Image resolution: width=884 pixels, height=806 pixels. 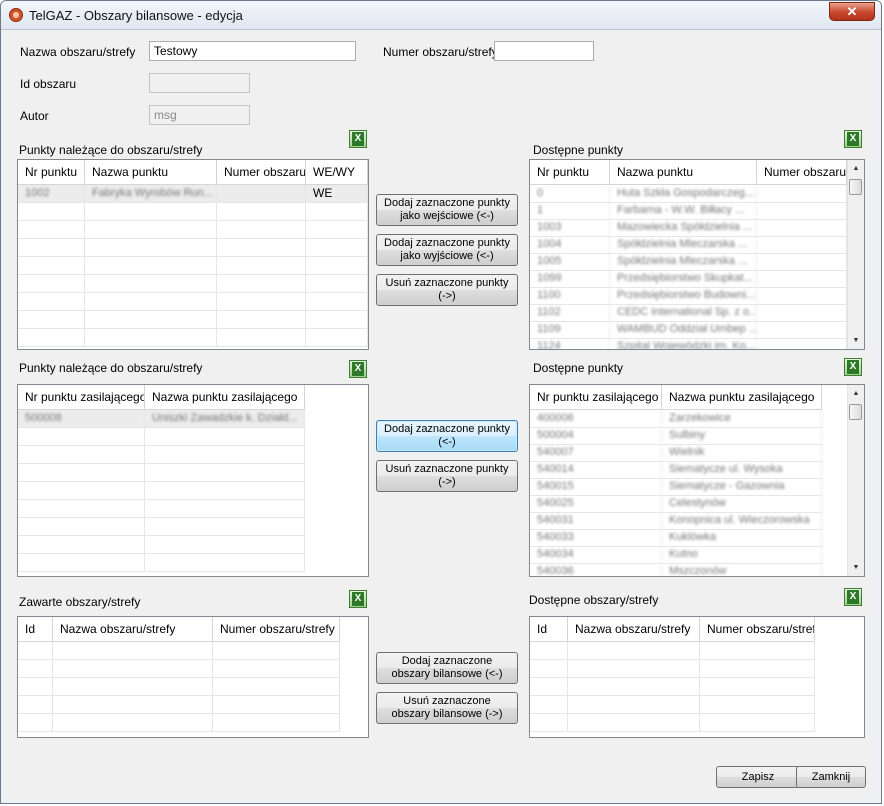 What do you see at coordinates (676, 470) in the screenshot?
I see `table-row: 540014 Siematycze ul. Wysoka` at bounding box center [676, 470].